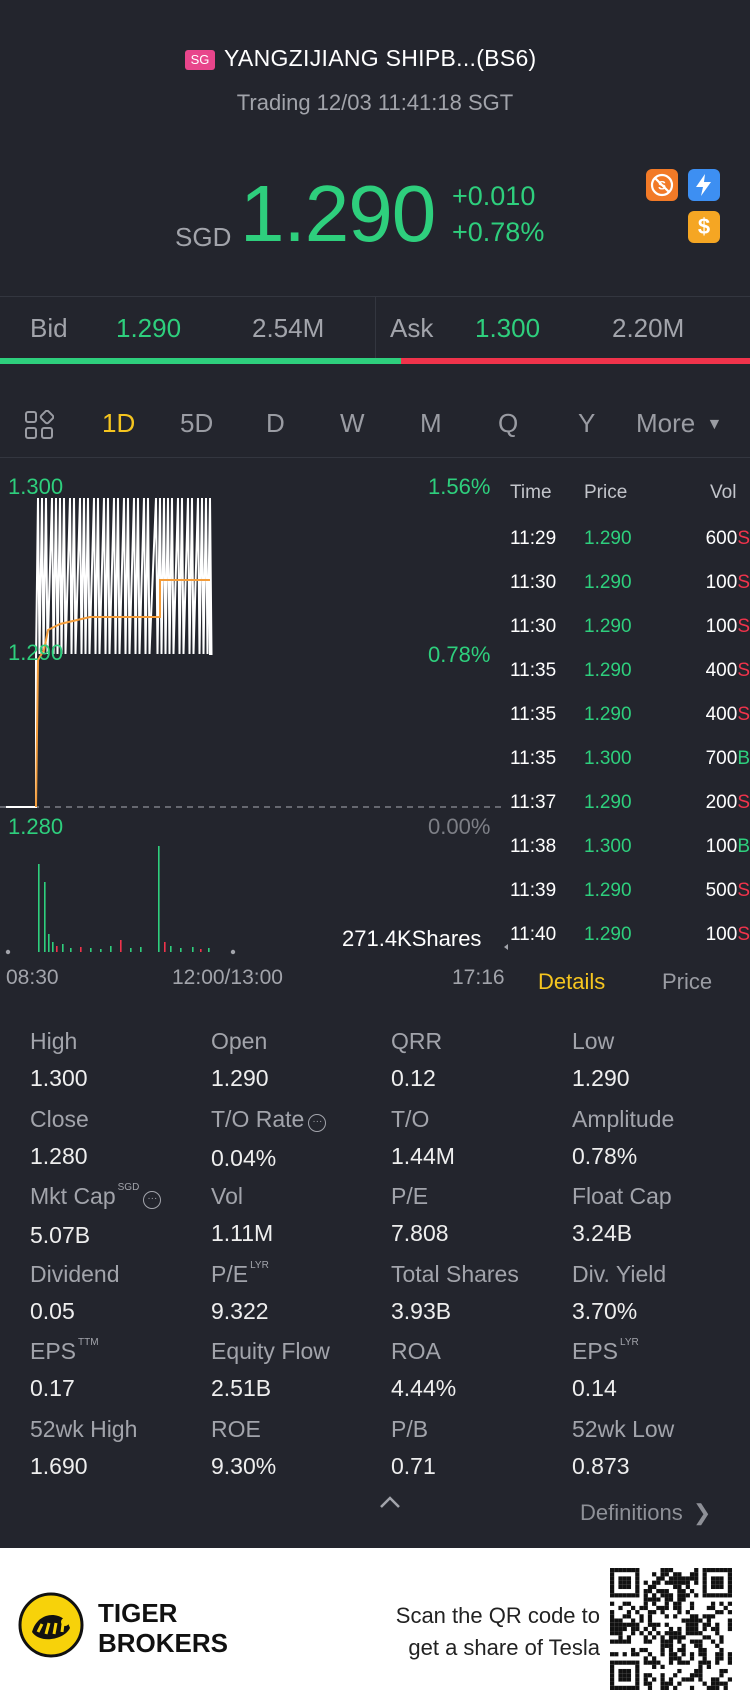  What do you see at coordinates (431, 423) in the screenshot?
I see `tab-m: M` at bounding box center [431, 423].